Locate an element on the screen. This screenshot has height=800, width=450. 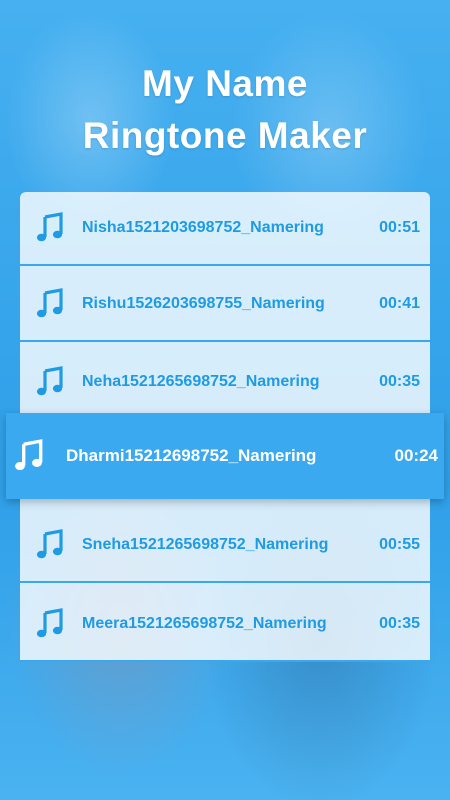
app-title: My Name Ringtone Maker is located at coordinates (225, 110).